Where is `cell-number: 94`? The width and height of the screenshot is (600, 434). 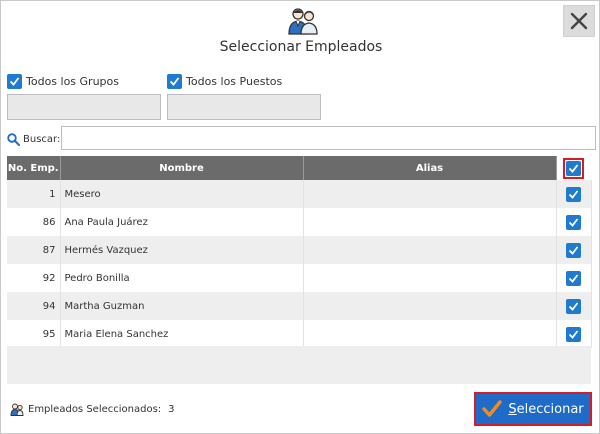 cell-number: 94 is located at coordinates (34, 306).